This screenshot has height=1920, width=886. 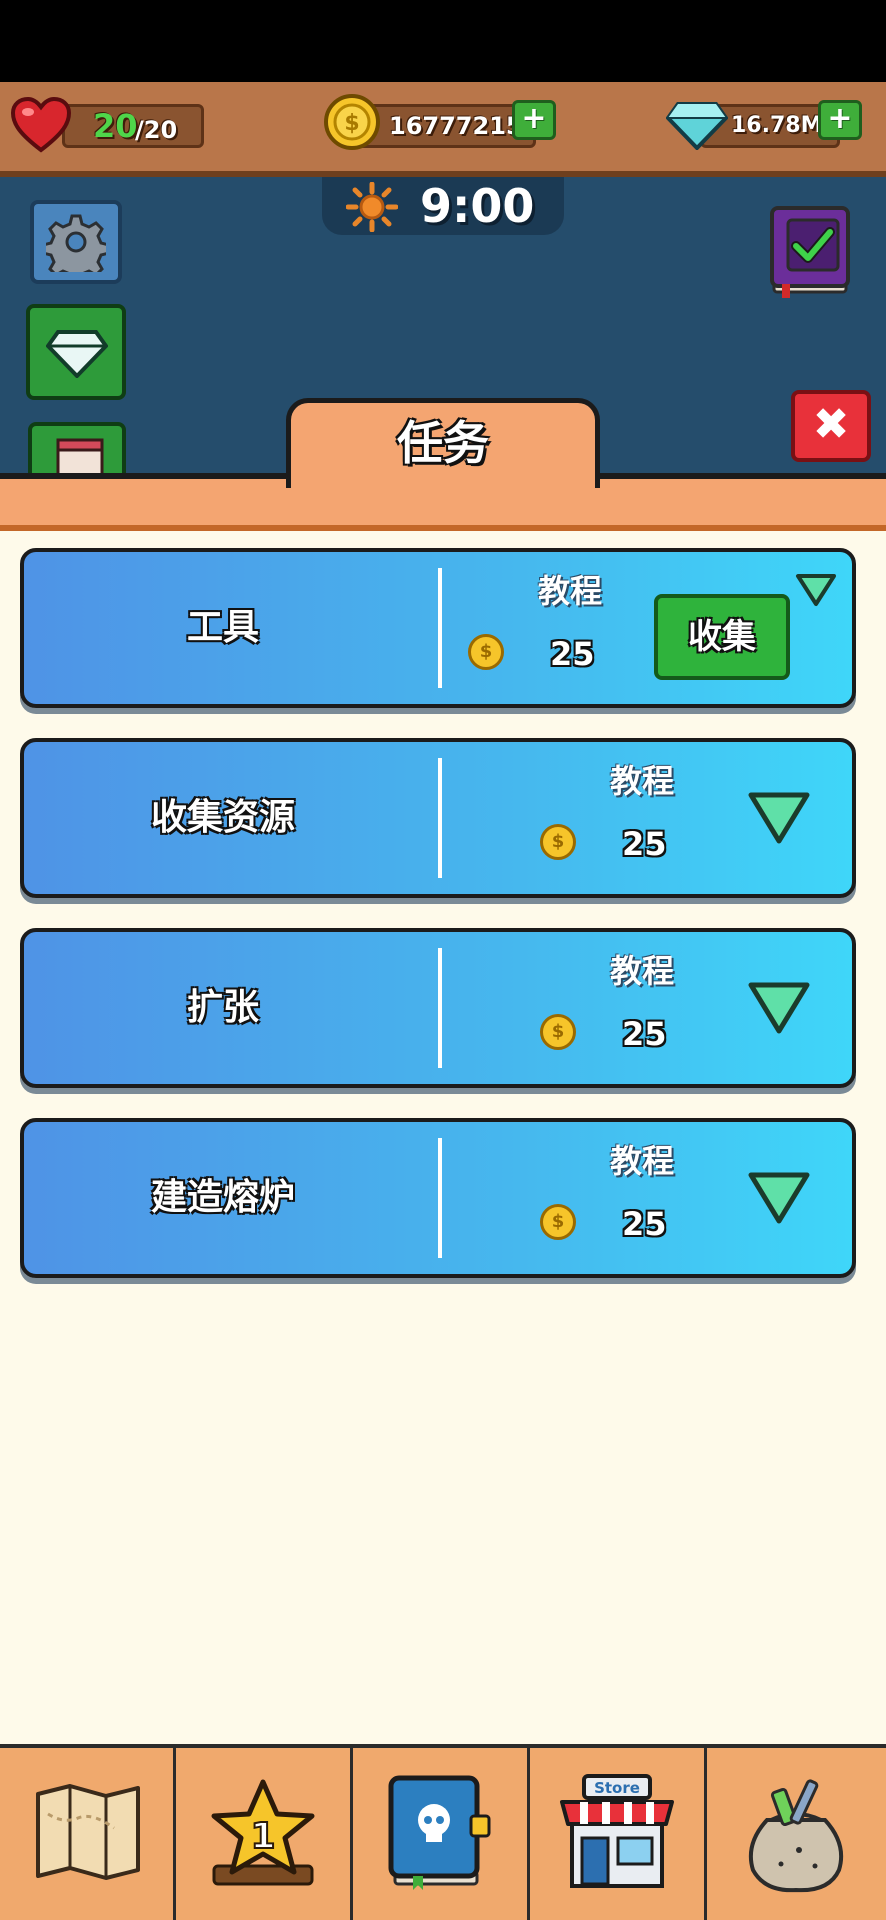 I want to click on nav-store: Store, so click(x=617, y=1834).